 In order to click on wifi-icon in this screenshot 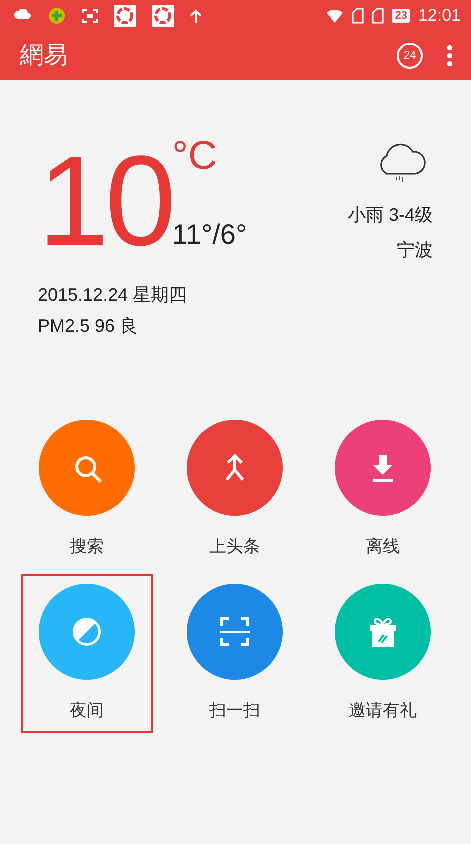, I will do `click(335, 16)`.